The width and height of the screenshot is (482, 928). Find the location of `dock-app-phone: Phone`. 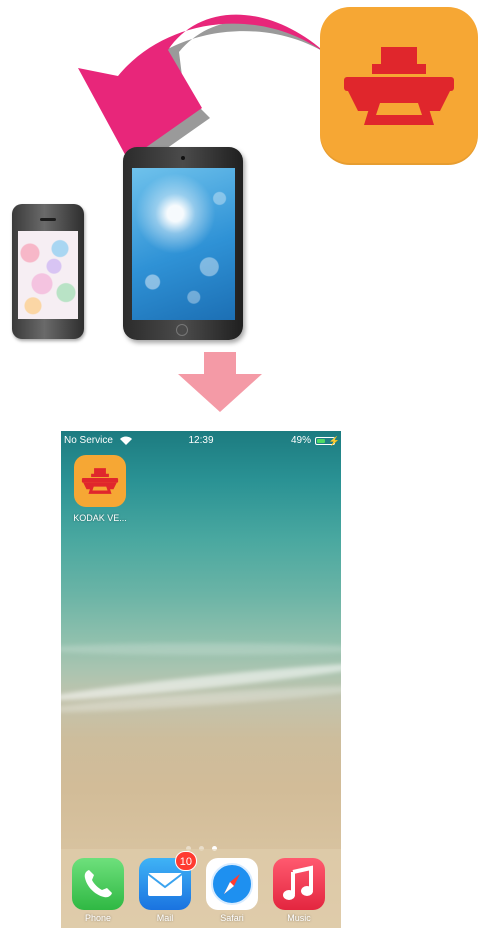

dock-app-phone: Phone is located at coordinates (98, 890).